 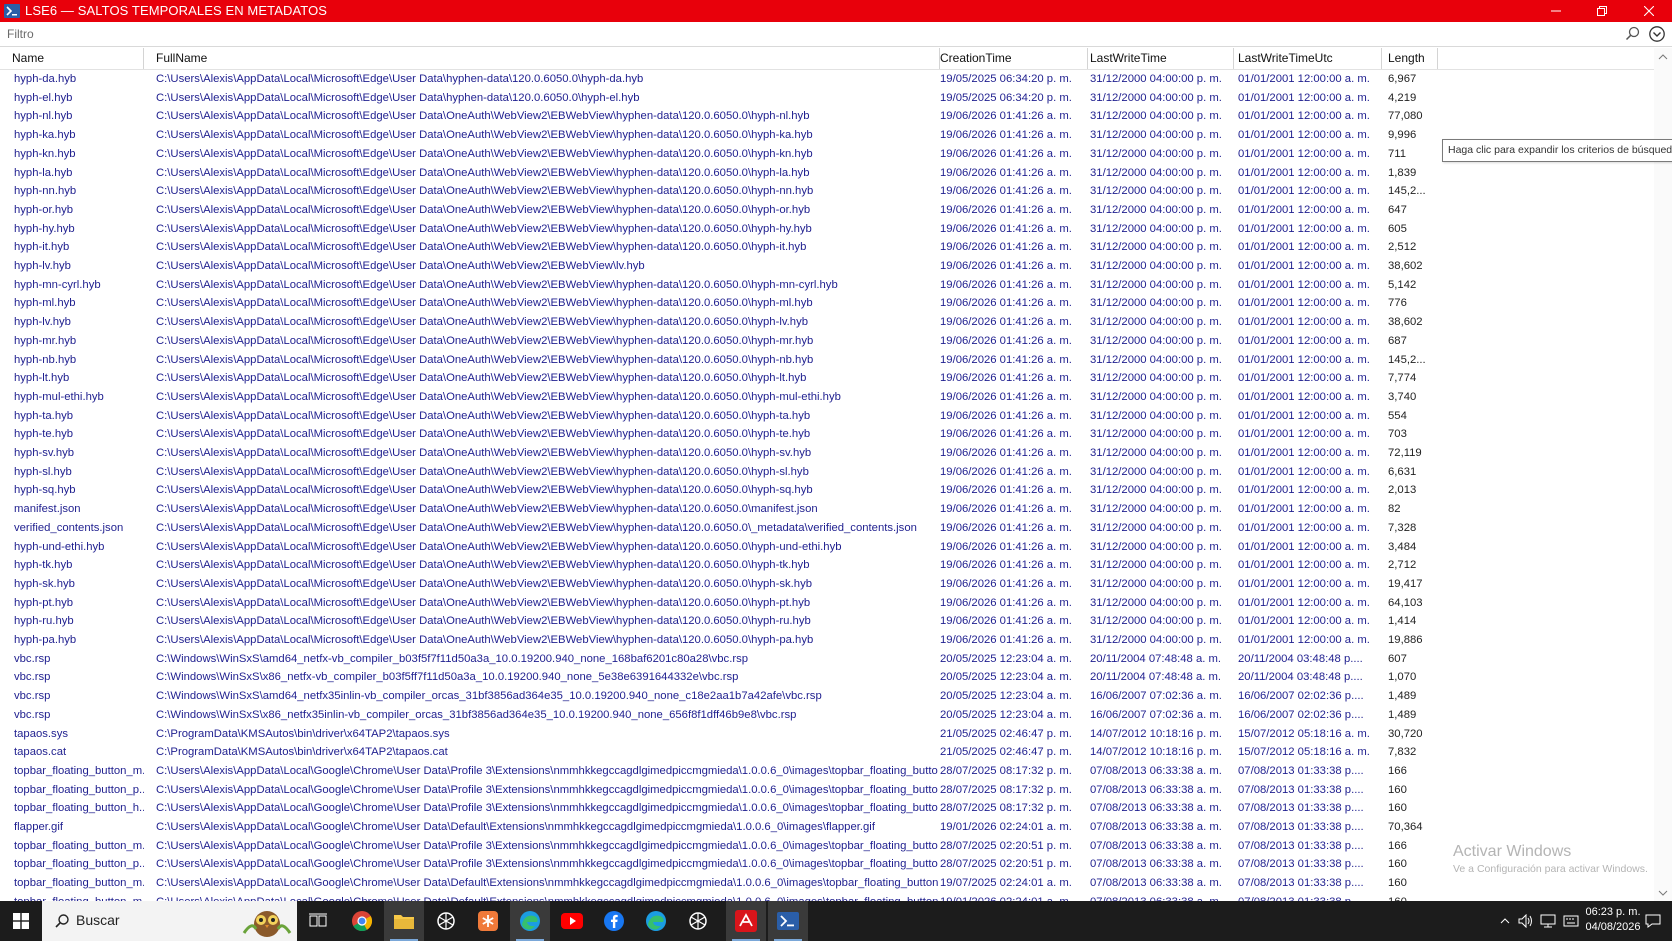 What do you see at coordinates (318, 921) in the screenshot?
I see `task-view-button` at bounding box center [318, 921].